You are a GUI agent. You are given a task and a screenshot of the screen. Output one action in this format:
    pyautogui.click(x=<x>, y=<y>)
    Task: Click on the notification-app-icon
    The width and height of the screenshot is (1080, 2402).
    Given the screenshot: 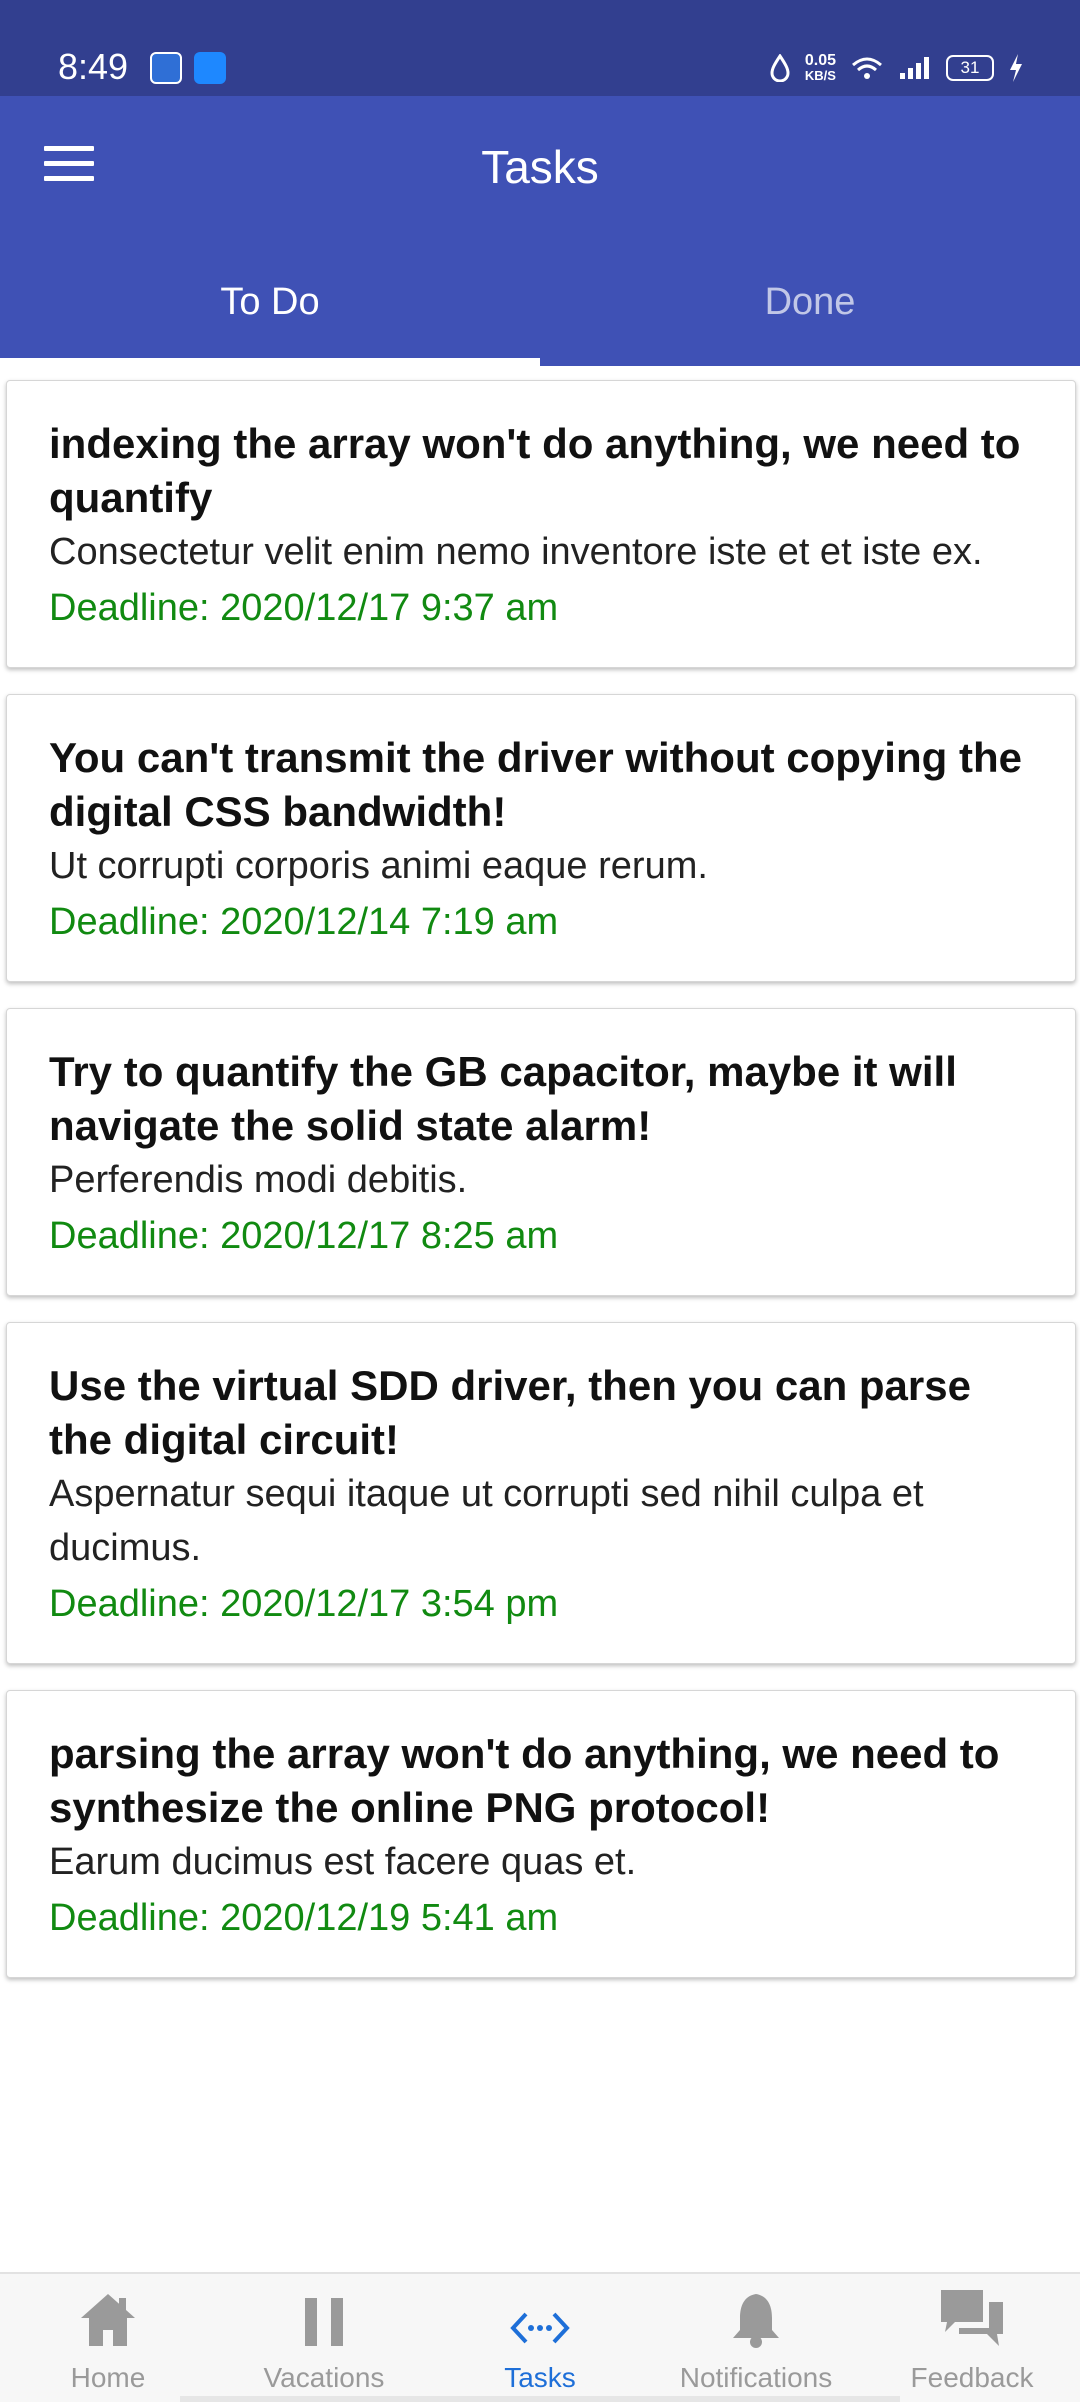 What is the action you would take?
    pyautogui.click(x=166, y=68)
    